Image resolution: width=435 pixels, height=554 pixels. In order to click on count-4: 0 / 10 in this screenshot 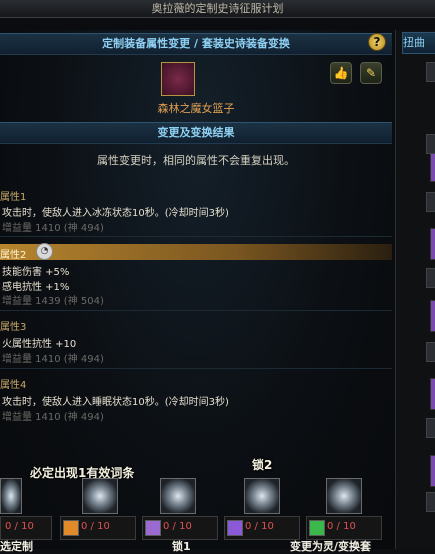, I will do `click(341, 526)`.